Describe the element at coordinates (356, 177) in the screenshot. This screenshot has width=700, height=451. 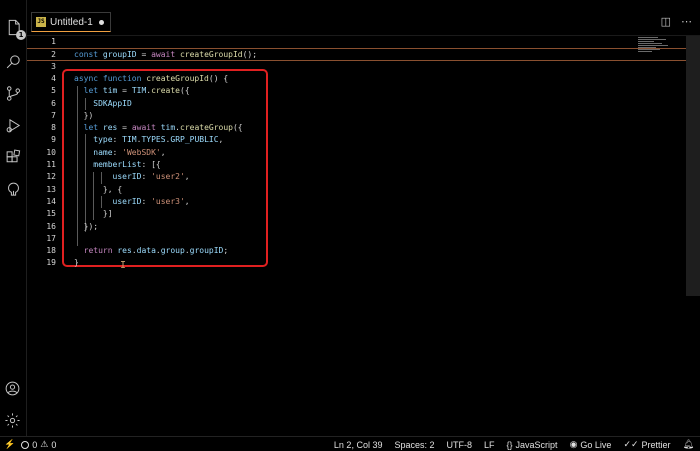
I see `code-line: 12 userID: 'user2',` at that location.